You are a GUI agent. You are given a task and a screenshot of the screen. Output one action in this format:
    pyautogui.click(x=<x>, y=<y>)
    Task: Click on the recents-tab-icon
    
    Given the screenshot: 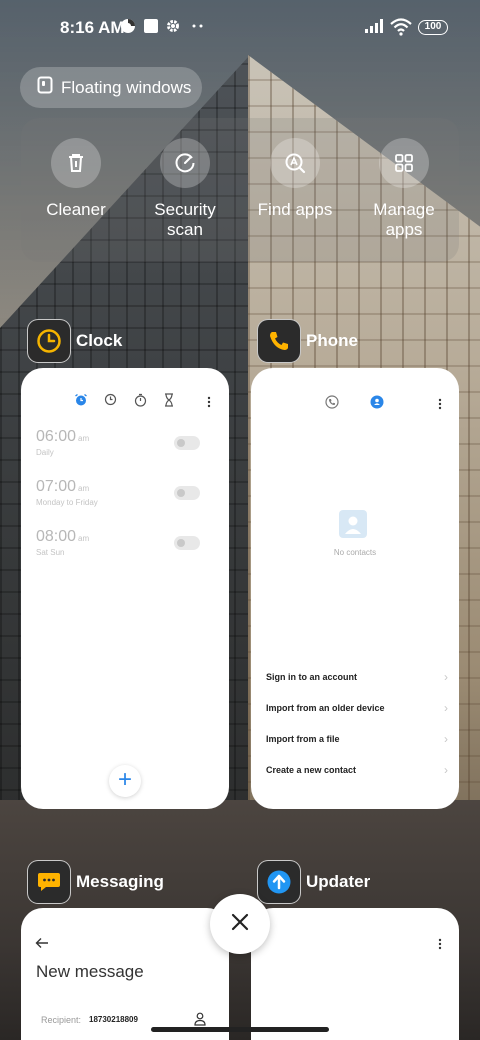 What is the action you would take?
    pyautogui.click(x=332, y=404)
    